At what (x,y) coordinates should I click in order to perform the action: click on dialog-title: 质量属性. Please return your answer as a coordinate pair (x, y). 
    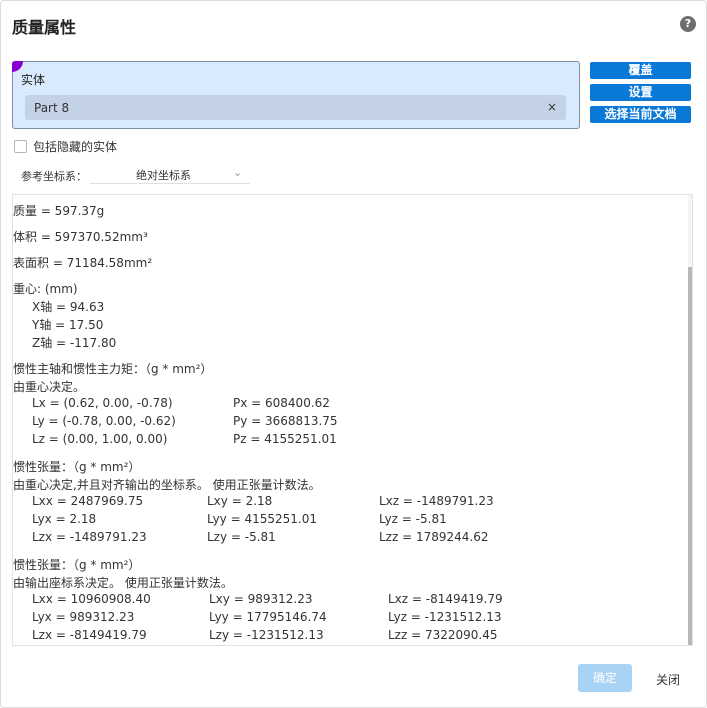
    Looking at the image, I should click on (44, 27).